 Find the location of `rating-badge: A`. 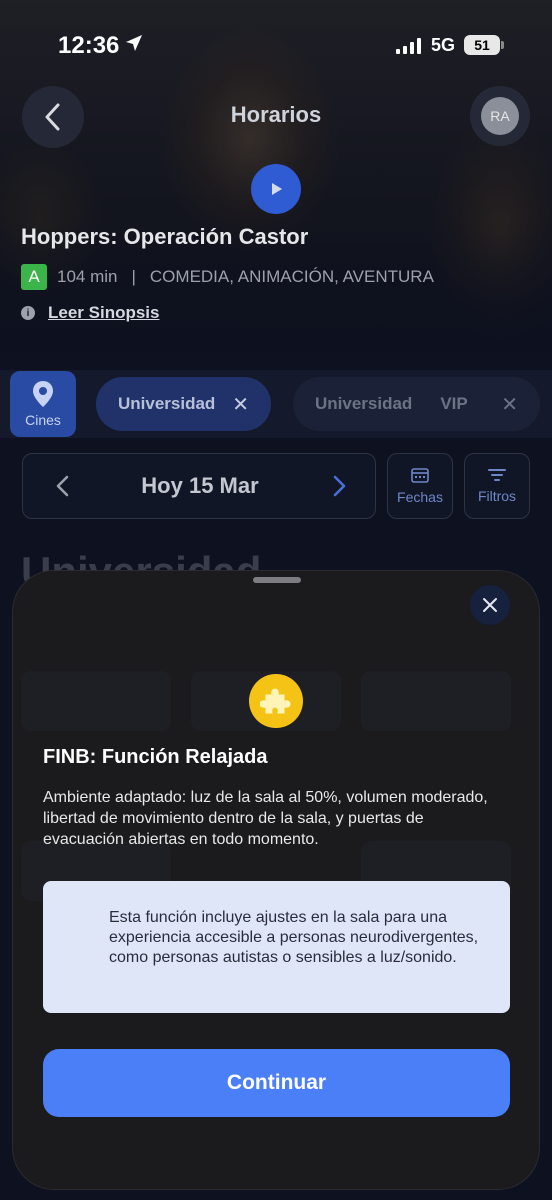

rating-badge: A is located at coordinates (34, 277).